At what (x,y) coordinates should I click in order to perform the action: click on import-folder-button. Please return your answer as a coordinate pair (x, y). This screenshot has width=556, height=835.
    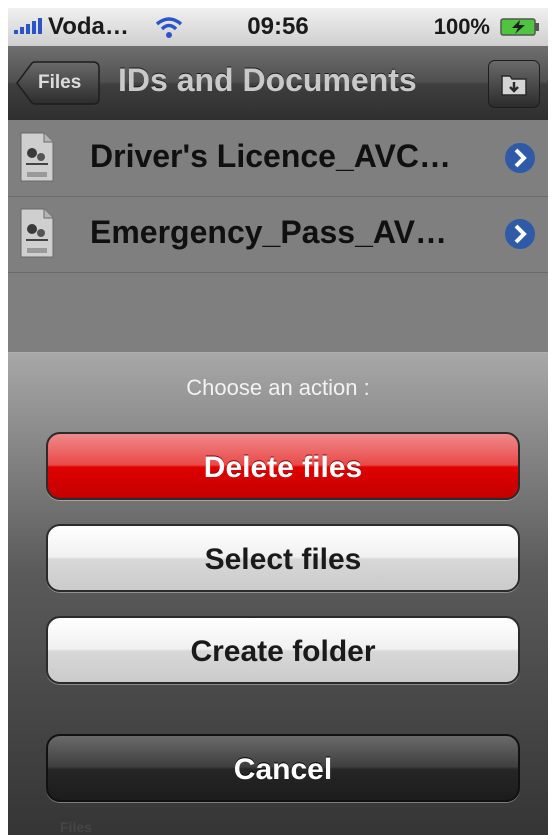
    Looking at the image, I should click on (514, 84).